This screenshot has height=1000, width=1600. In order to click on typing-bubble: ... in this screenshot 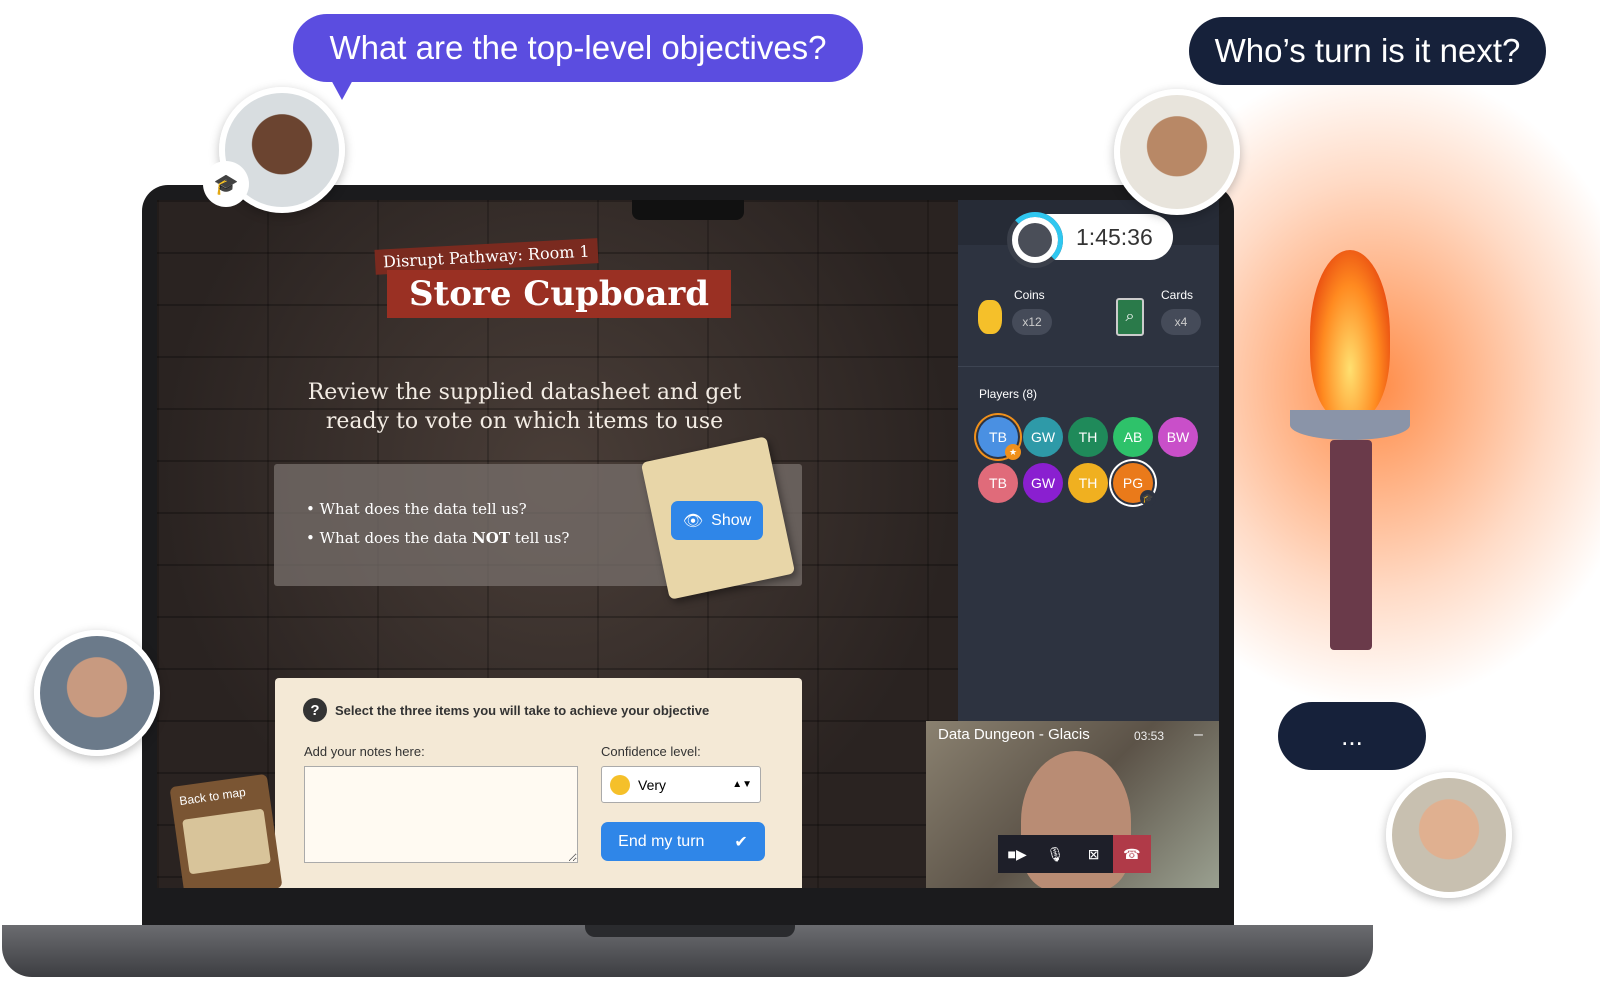, I will do `click(1352, 736)`.